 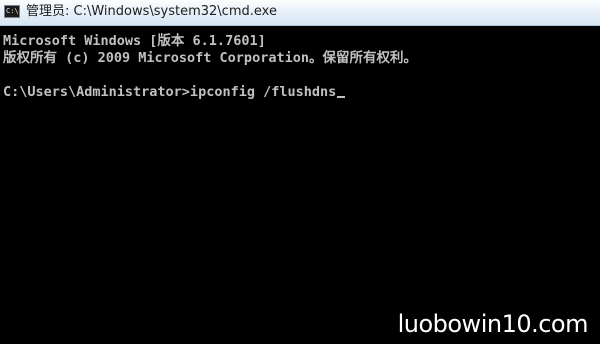 I want to click on cmd-icon: C:\, so click(x=12, y=11).